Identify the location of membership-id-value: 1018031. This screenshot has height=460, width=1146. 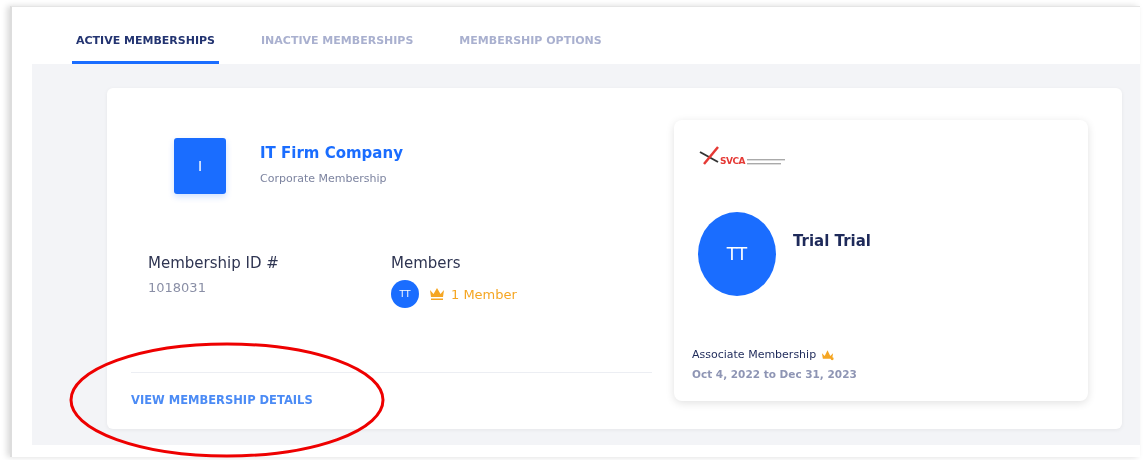
(177, 287).